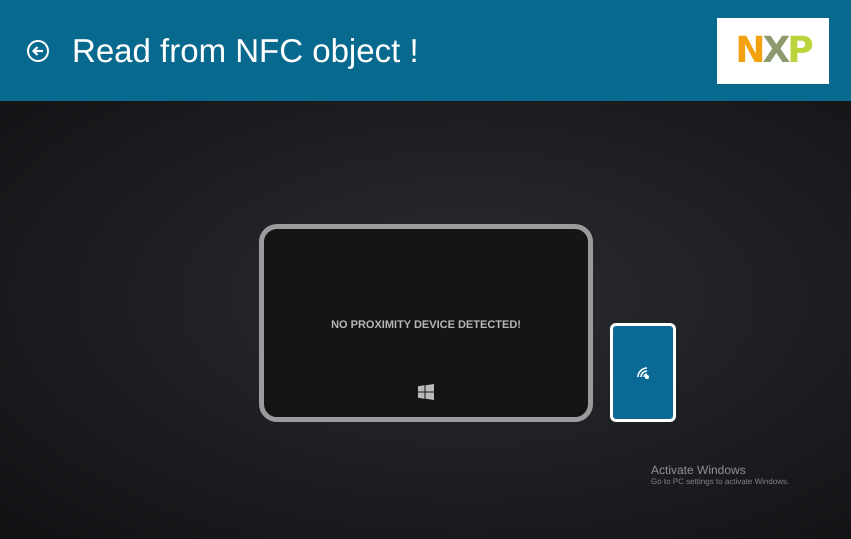 The height and width of the screenshot is (539, 851). Describe the element at coordinates (699, 470) in the screenshot. I see `activation-title: Activate Windows` at that location.